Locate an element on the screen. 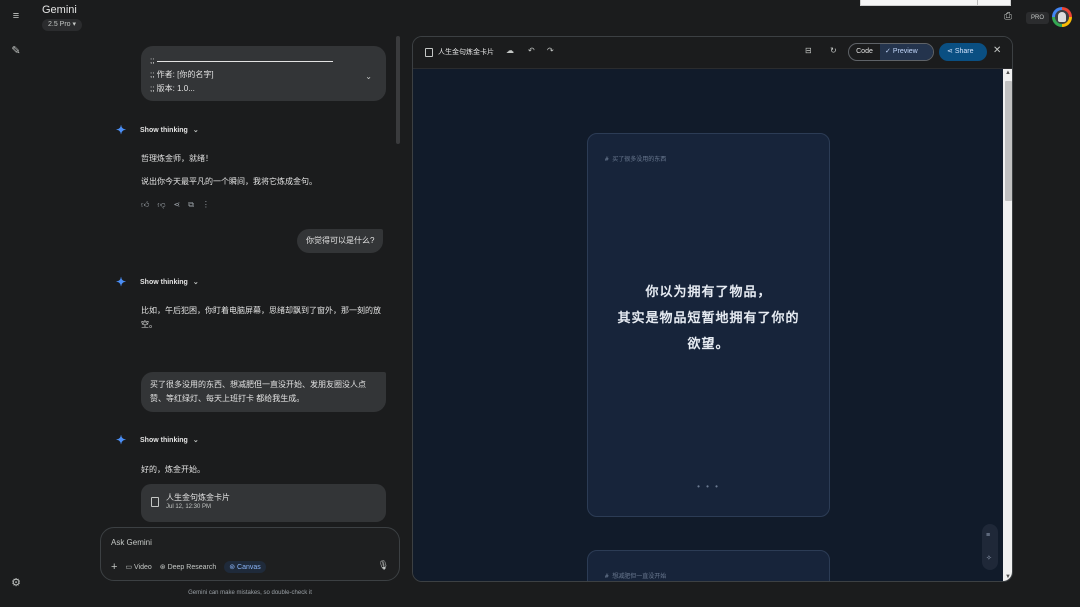 The height and width of the screenshot is (607, 1080). left-rail: ≡ ✎ ⚙ is located at coordinates (16, 303).